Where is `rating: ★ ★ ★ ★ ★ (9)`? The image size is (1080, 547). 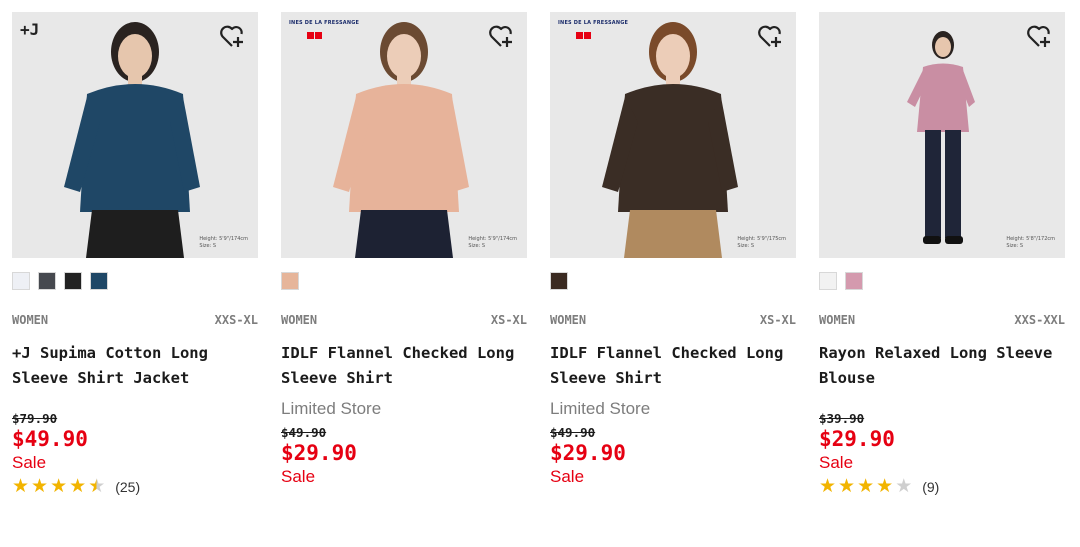
rating: ★ ★ ★ ★ ★ (9) is located at coordinates (942, 486).